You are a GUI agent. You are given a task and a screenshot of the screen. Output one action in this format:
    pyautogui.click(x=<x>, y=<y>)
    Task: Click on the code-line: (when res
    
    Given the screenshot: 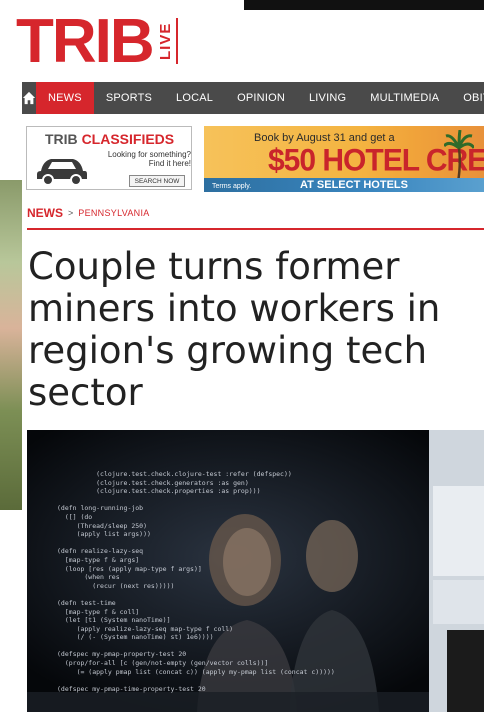 What is the action you would take?
    pyautogui.click(x=88, y=577)
    